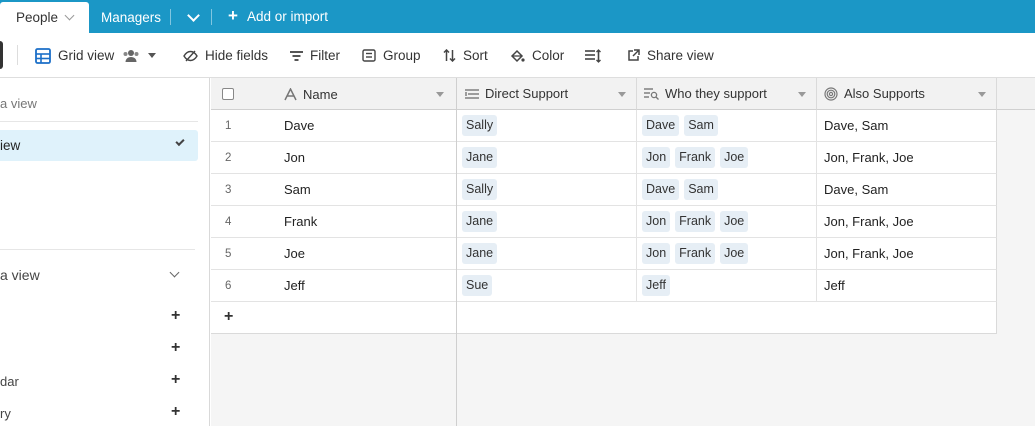  What do you see at coordinates (247, 253) in the screenshot?
I see `row-number-cell: 5` at bounding box center [247, 253].